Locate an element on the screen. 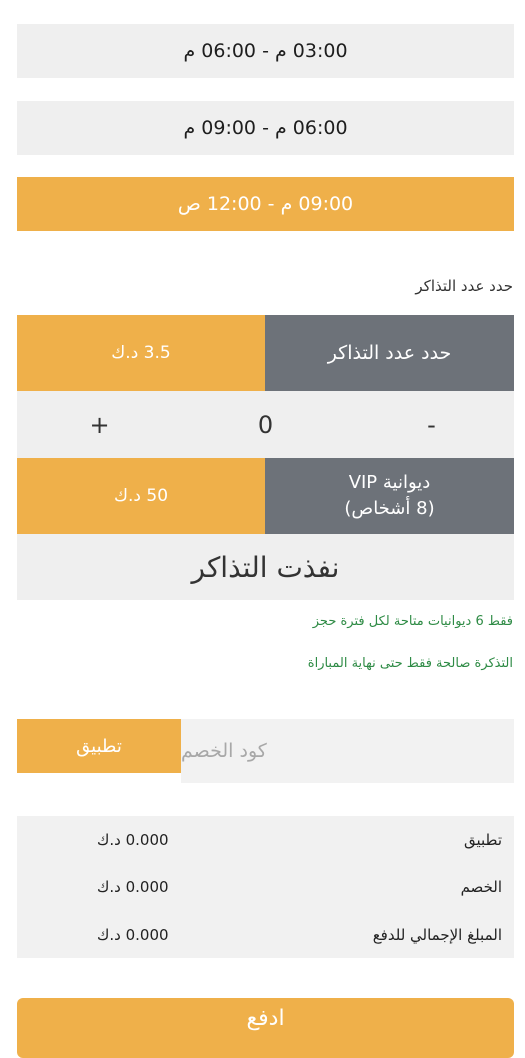 Image resolution: width=525 pixels, height=1058 pixels. decrement-button: - is located at coordinates (431, 425).